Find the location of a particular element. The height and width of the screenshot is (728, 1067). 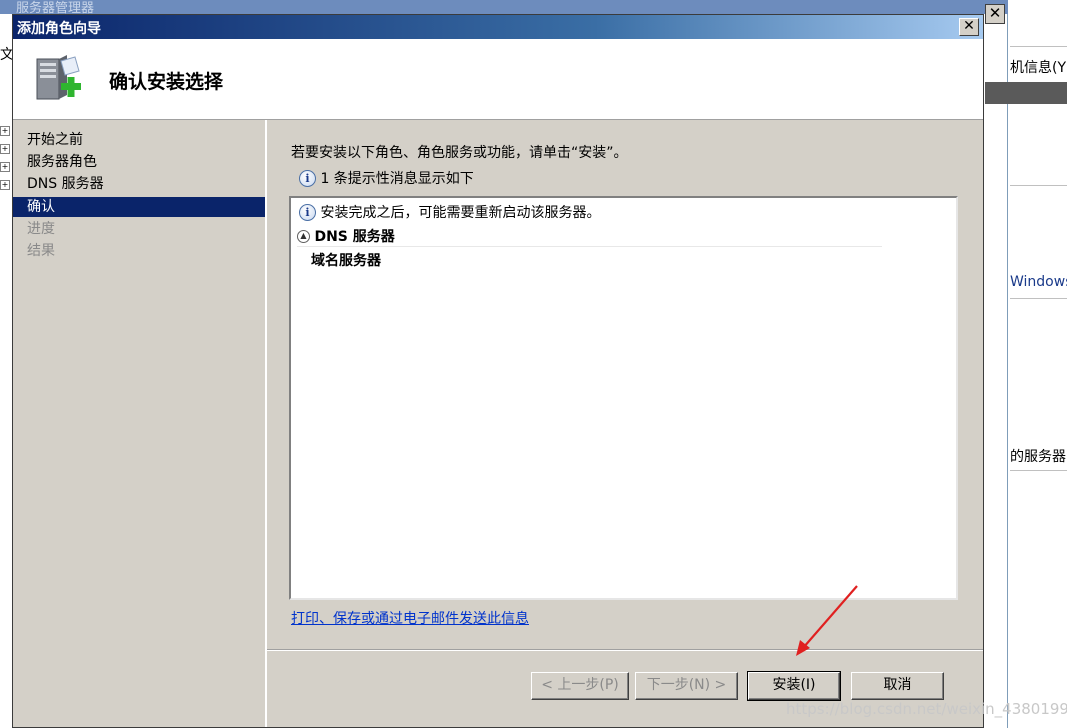

watermark: https://blog.csdn.net/weixin_43801998 is located at coordinates (926, 709).